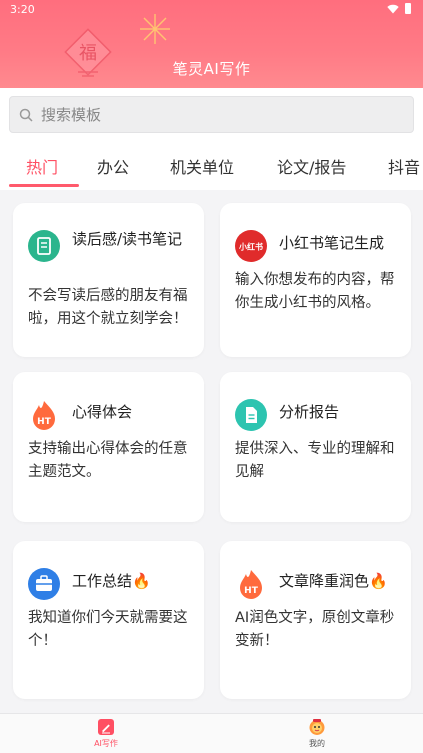 The height and width of the screenshot is (753, 423). I want to click on app-title: 笔灵AI写作, so click(211, 69).